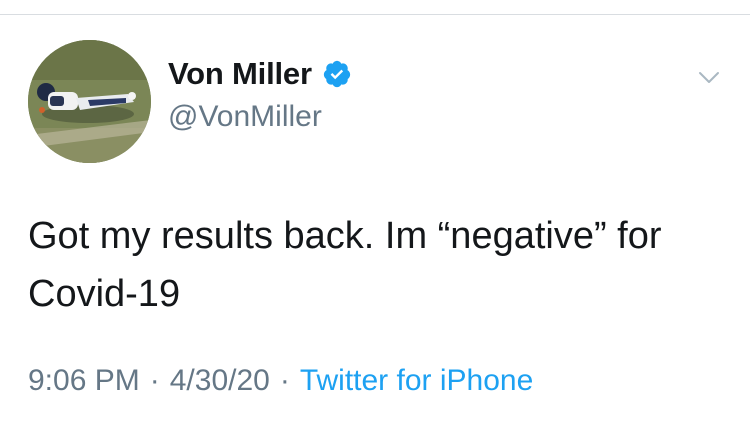  Describe the element at coordinates (240, 74) in the screenshot. I see `display-name: Von Miller` at that location.